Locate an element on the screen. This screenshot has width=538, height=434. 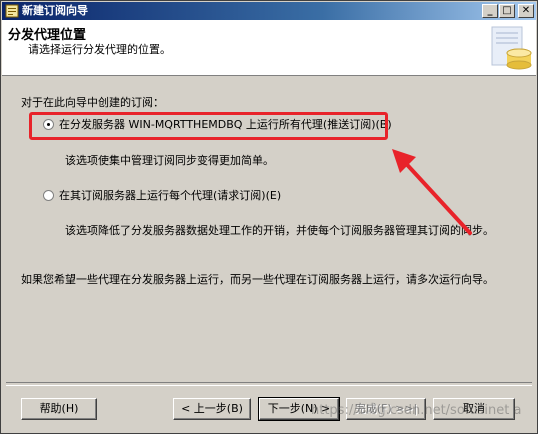
annotation-highlight-box is located at coordinates (208, 126).